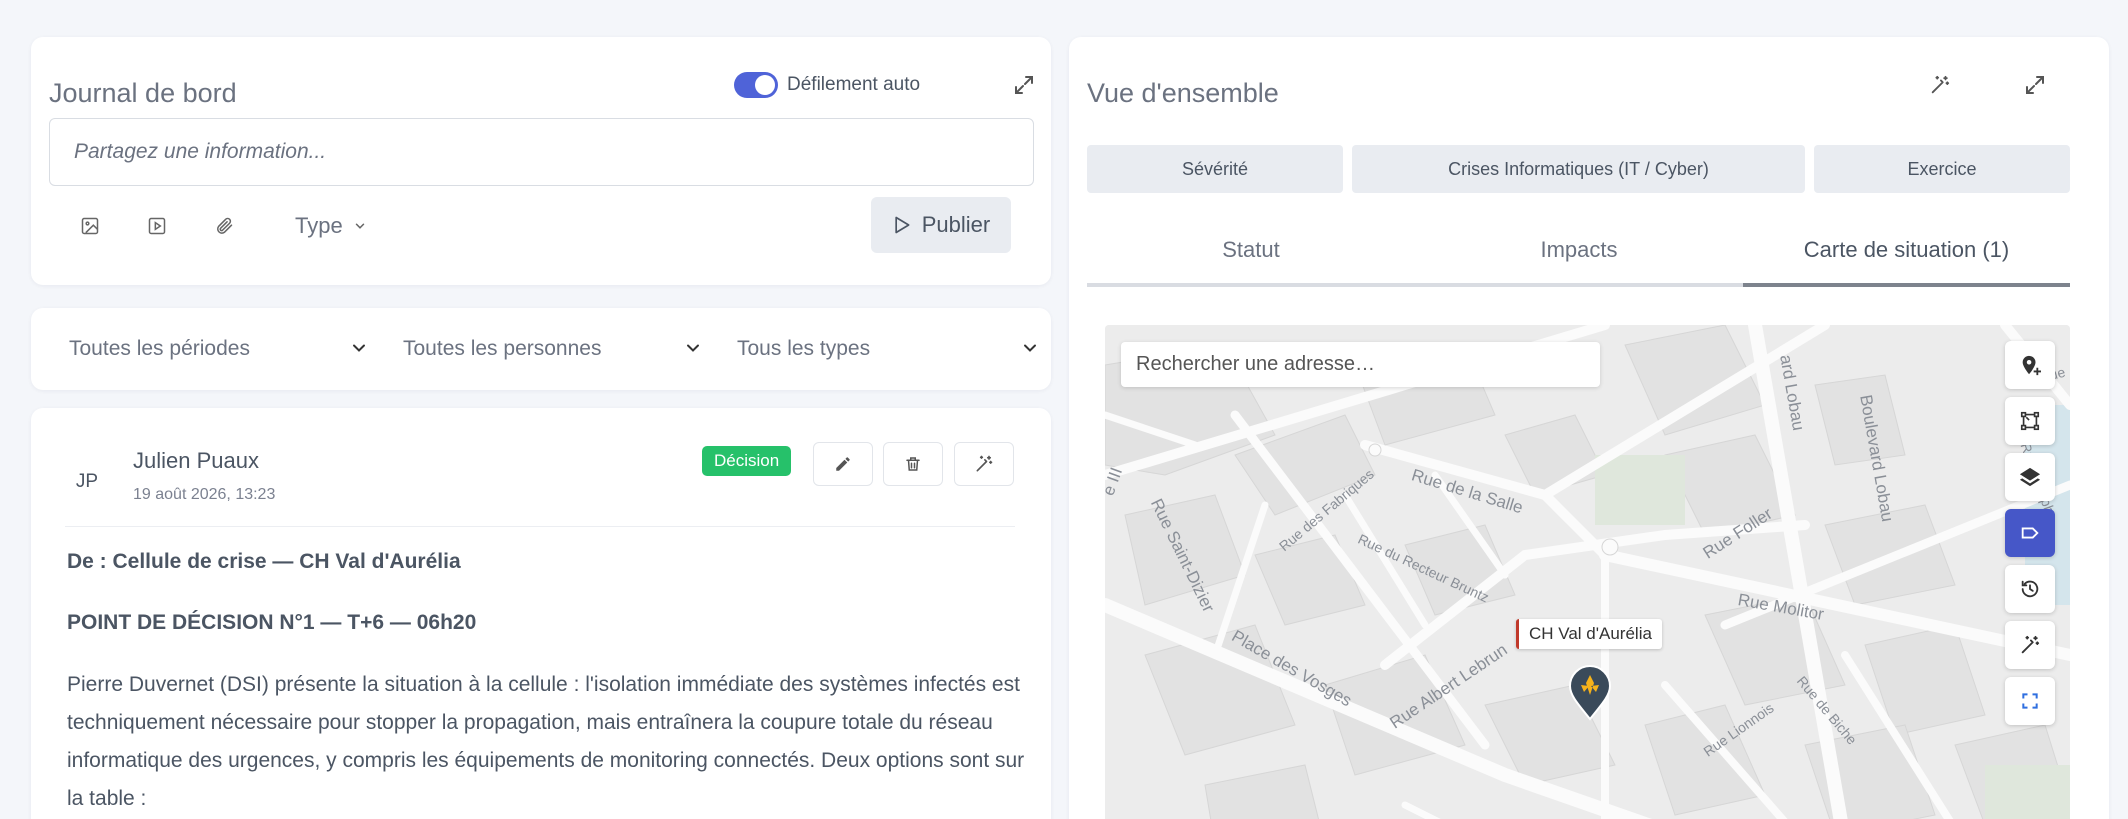 This screenshot has height=819, width=2128. Describe the element at coordinates (502, 348) in the screenshot. I see `people-filter-label: Toutes les personnes` at that location.